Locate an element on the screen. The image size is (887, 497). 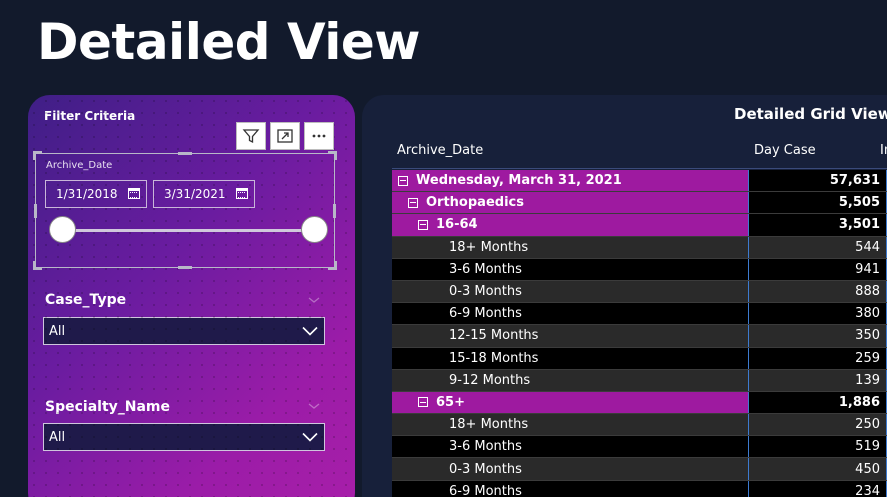
end-date-input: 3/31/2021 is located at coordinates (204, 194).